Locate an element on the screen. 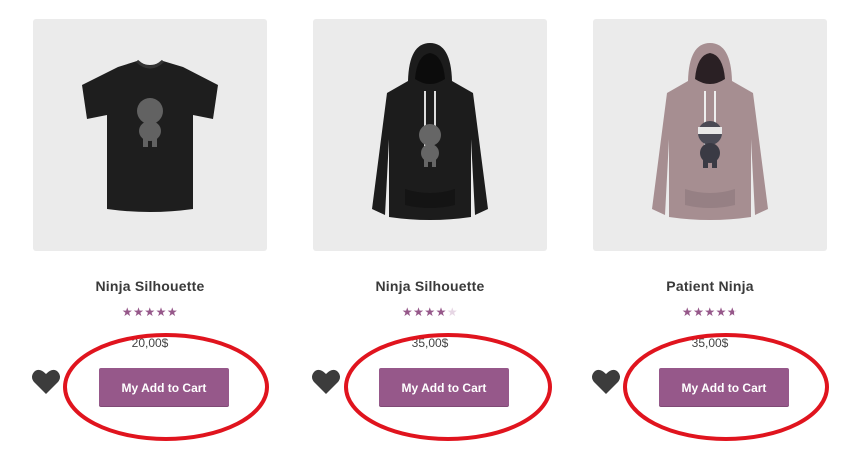  black-hoodie-image is located at coordinates (430, 131).